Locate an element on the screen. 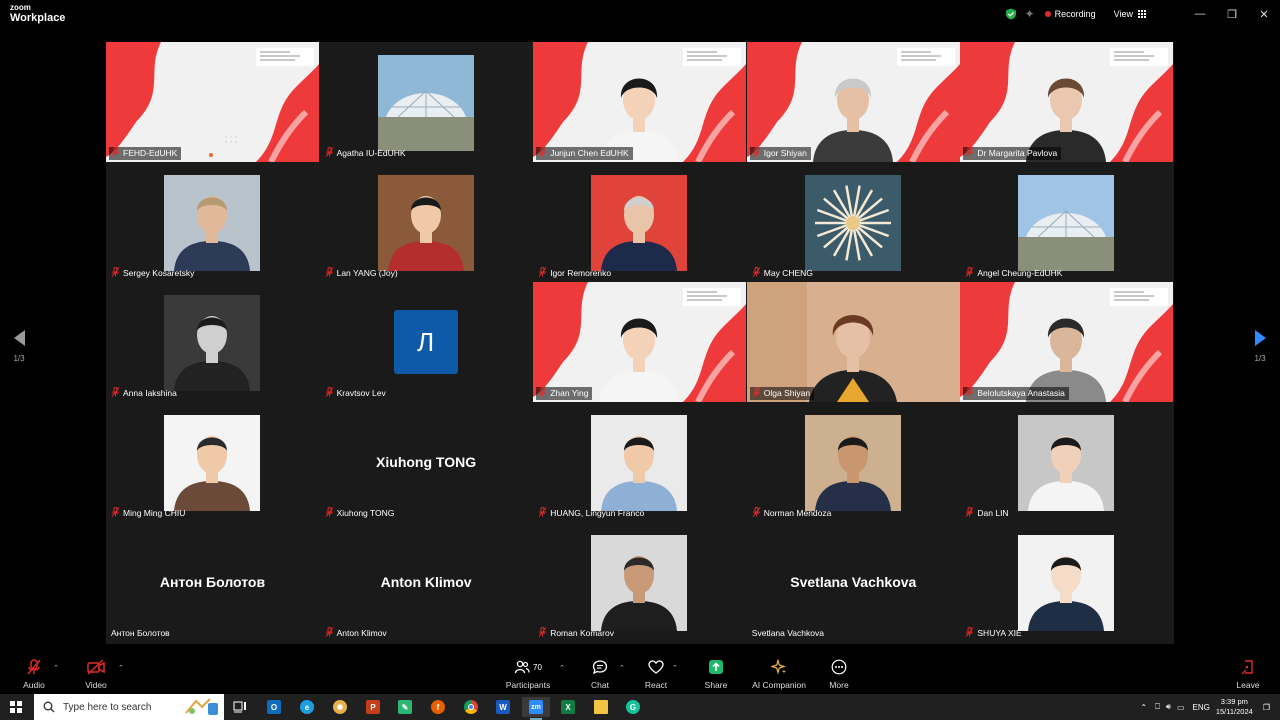 The image size is (1280, 720). notifications-icon: ❐ is located at coordinates (1266, 707).